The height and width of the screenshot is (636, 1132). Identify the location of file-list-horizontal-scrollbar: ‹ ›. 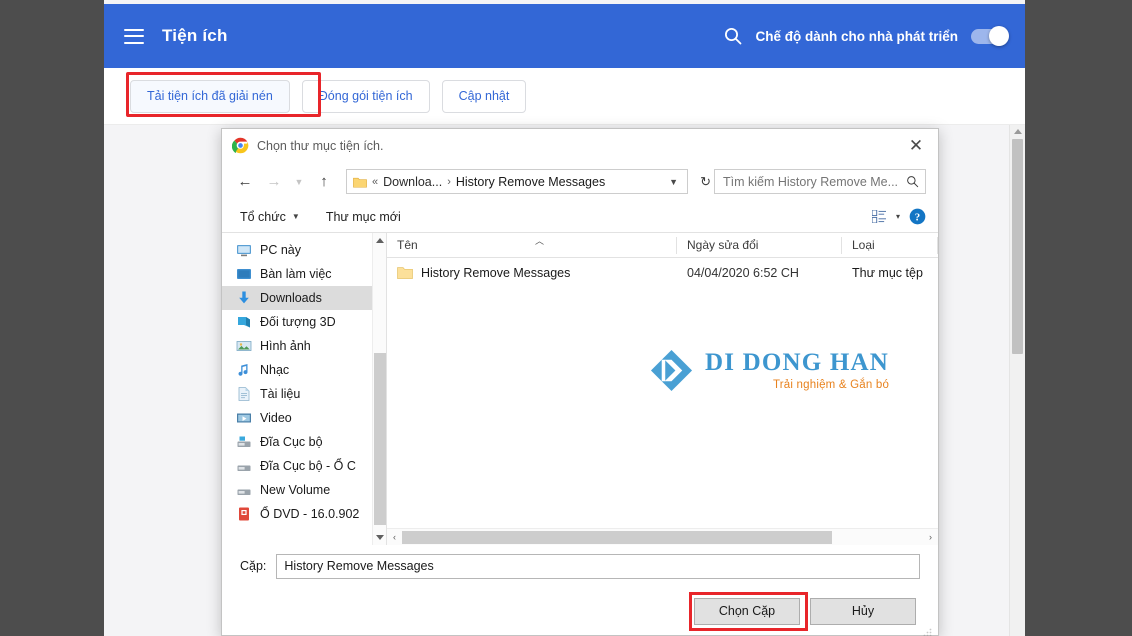
(662, 536).